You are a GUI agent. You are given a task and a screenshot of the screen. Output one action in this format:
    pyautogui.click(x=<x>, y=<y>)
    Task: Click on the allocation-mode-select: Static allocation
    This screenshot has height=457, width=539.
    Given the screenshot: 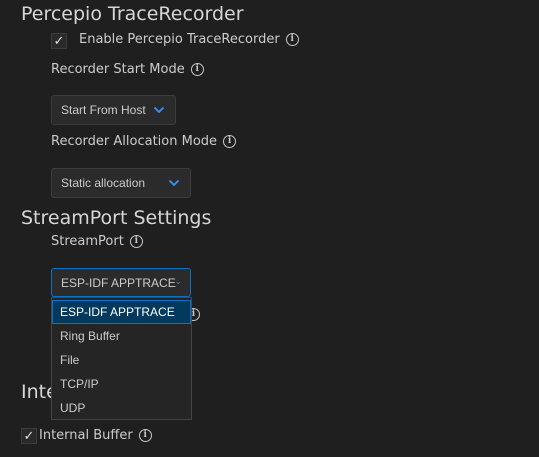 What is the action you would take?
    pyautogui.click(x=121, y=183)
    